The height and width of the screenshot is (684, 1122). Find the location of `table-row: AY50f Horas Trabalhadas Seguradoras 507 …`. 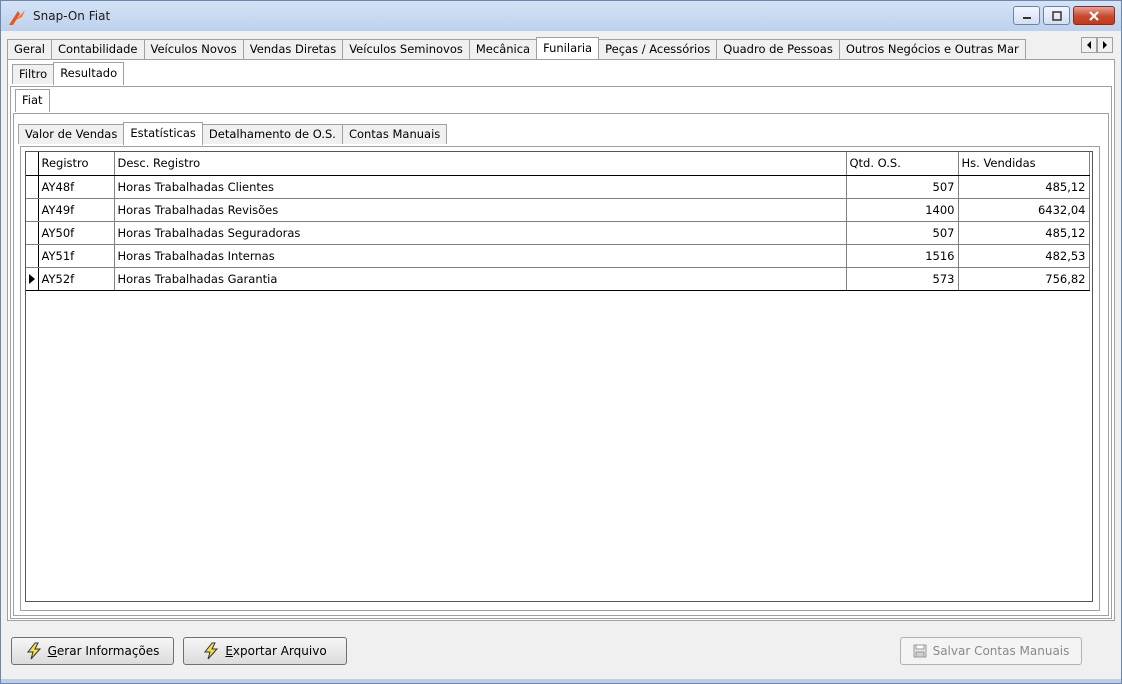

table-row: AY50f Horas Trabalhadas Seguradoras 507 … is located at coordinates (558, 233).